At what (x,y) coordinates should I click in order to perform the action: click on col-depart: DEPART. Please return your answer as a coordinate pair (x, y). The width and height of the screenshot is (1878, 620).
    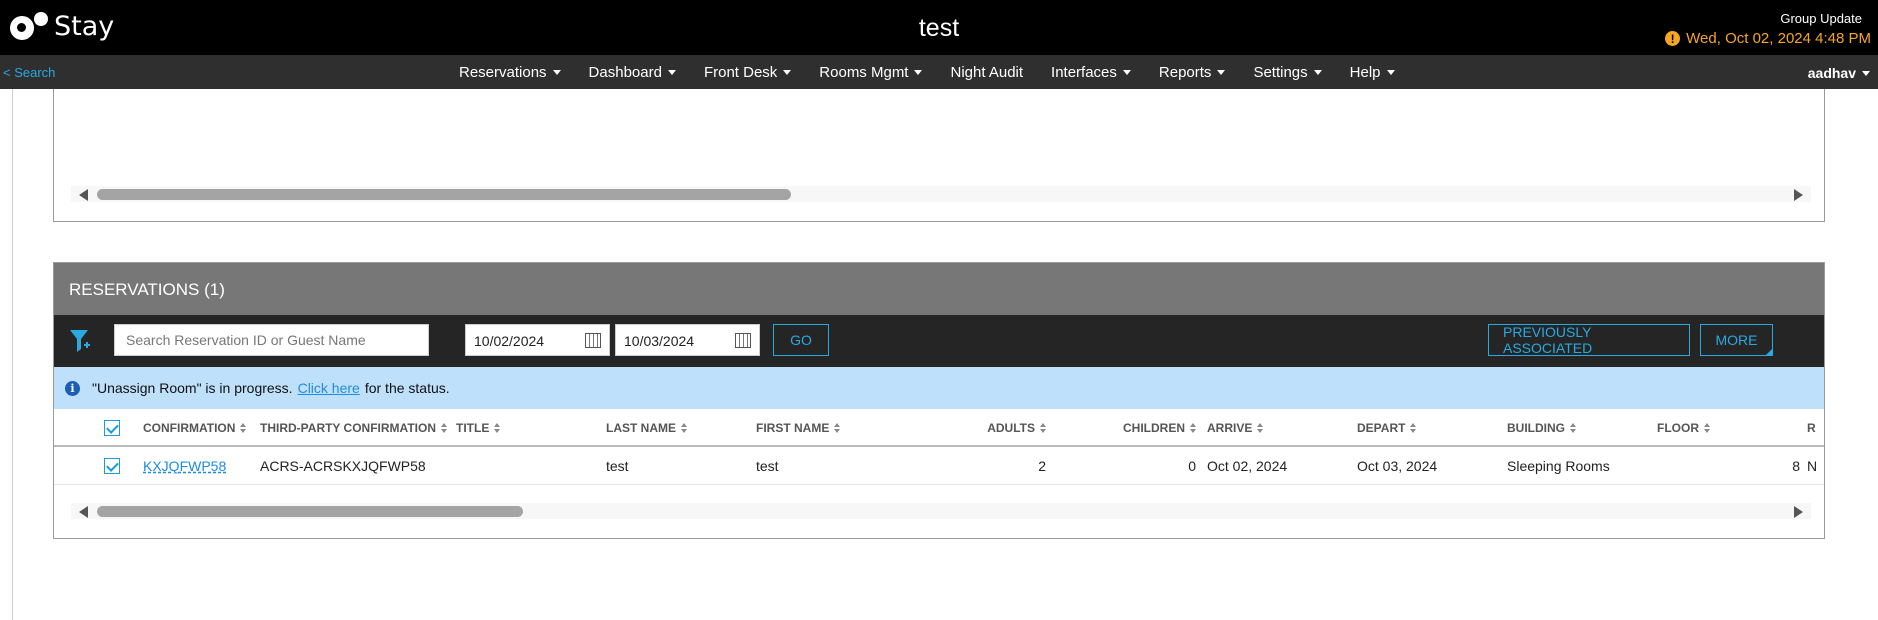
    Looking at the image, I should click on (1387, 428).